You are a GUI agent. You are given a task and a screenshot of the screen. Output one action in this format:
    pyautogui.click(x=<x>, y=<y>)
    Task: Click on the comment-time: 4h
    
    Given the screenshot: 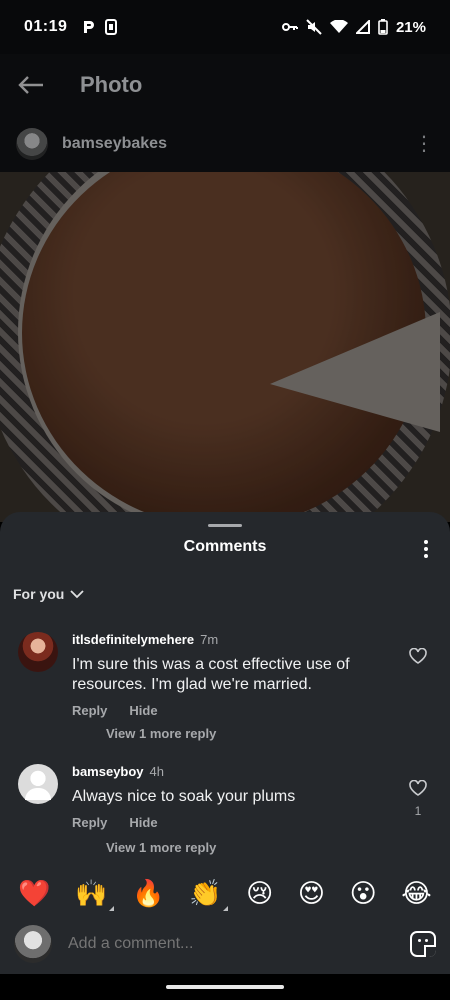 What is the action you would take?
    pyautogui.click(x=157, y=771)
    